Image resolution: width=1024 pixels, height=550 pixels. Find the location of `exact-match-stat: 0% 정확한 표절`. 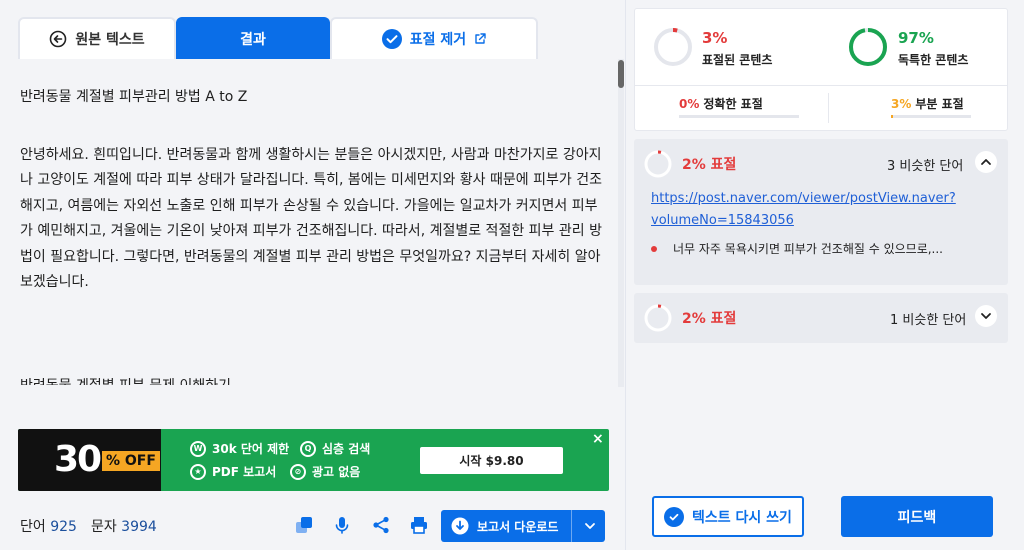

exact-match-stat: 0% 정확한 표절 is located at coordinates (721, 104).